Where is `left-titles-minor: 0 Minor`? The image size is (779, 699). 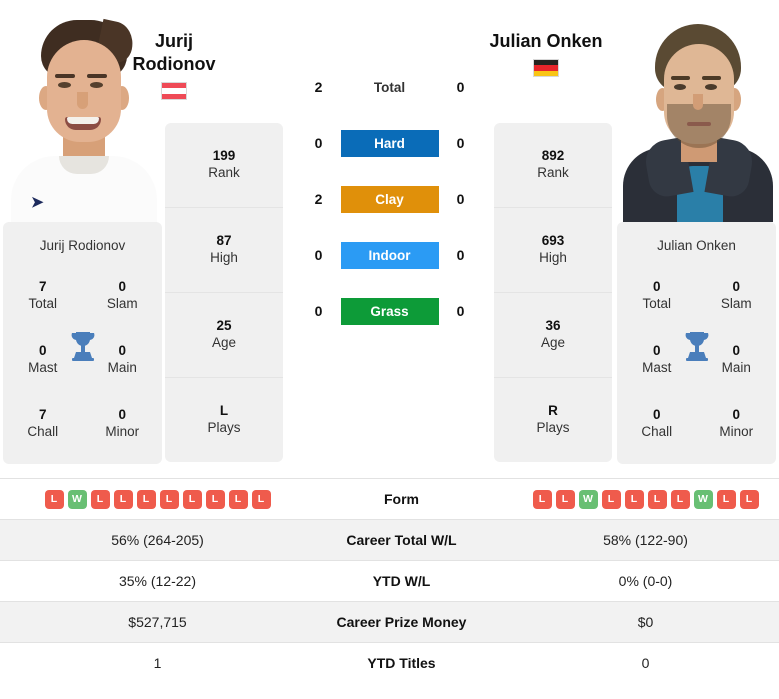
left-titles-minor: 0 Minor is located at coordinates (122, 423).